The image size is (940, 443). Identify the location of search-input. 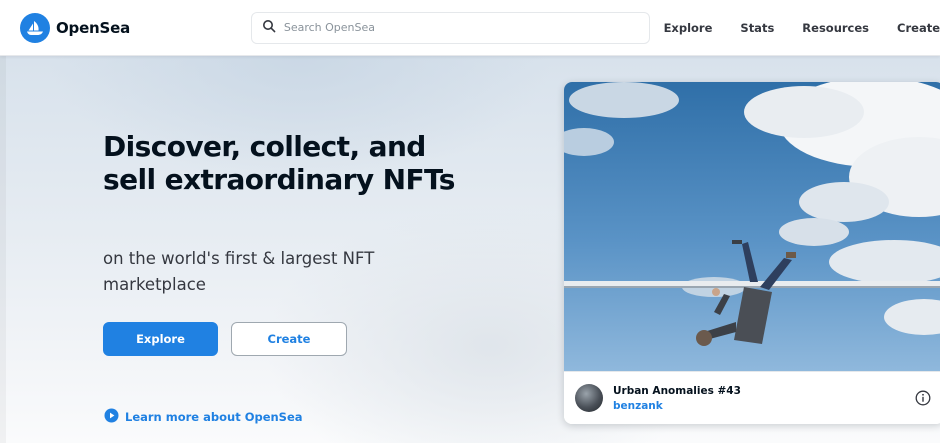
(463, 27).